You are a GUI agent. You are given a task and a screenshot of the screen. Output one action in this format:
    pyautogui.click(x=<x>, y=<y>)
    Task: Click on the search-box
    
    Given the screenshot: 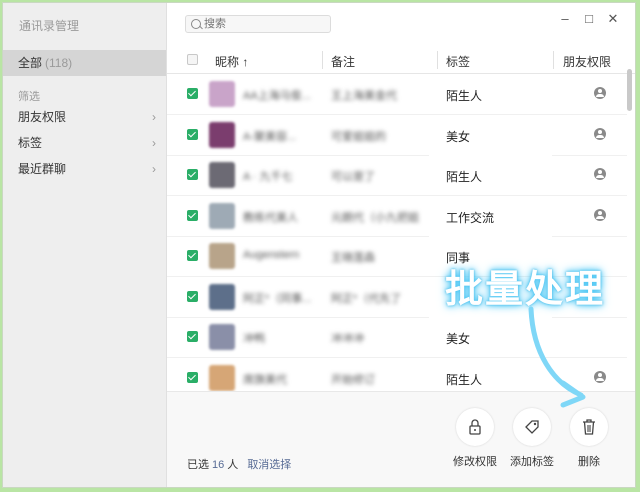 What is the action you would take?
    pyautogui.click(x=258, y=24)
    